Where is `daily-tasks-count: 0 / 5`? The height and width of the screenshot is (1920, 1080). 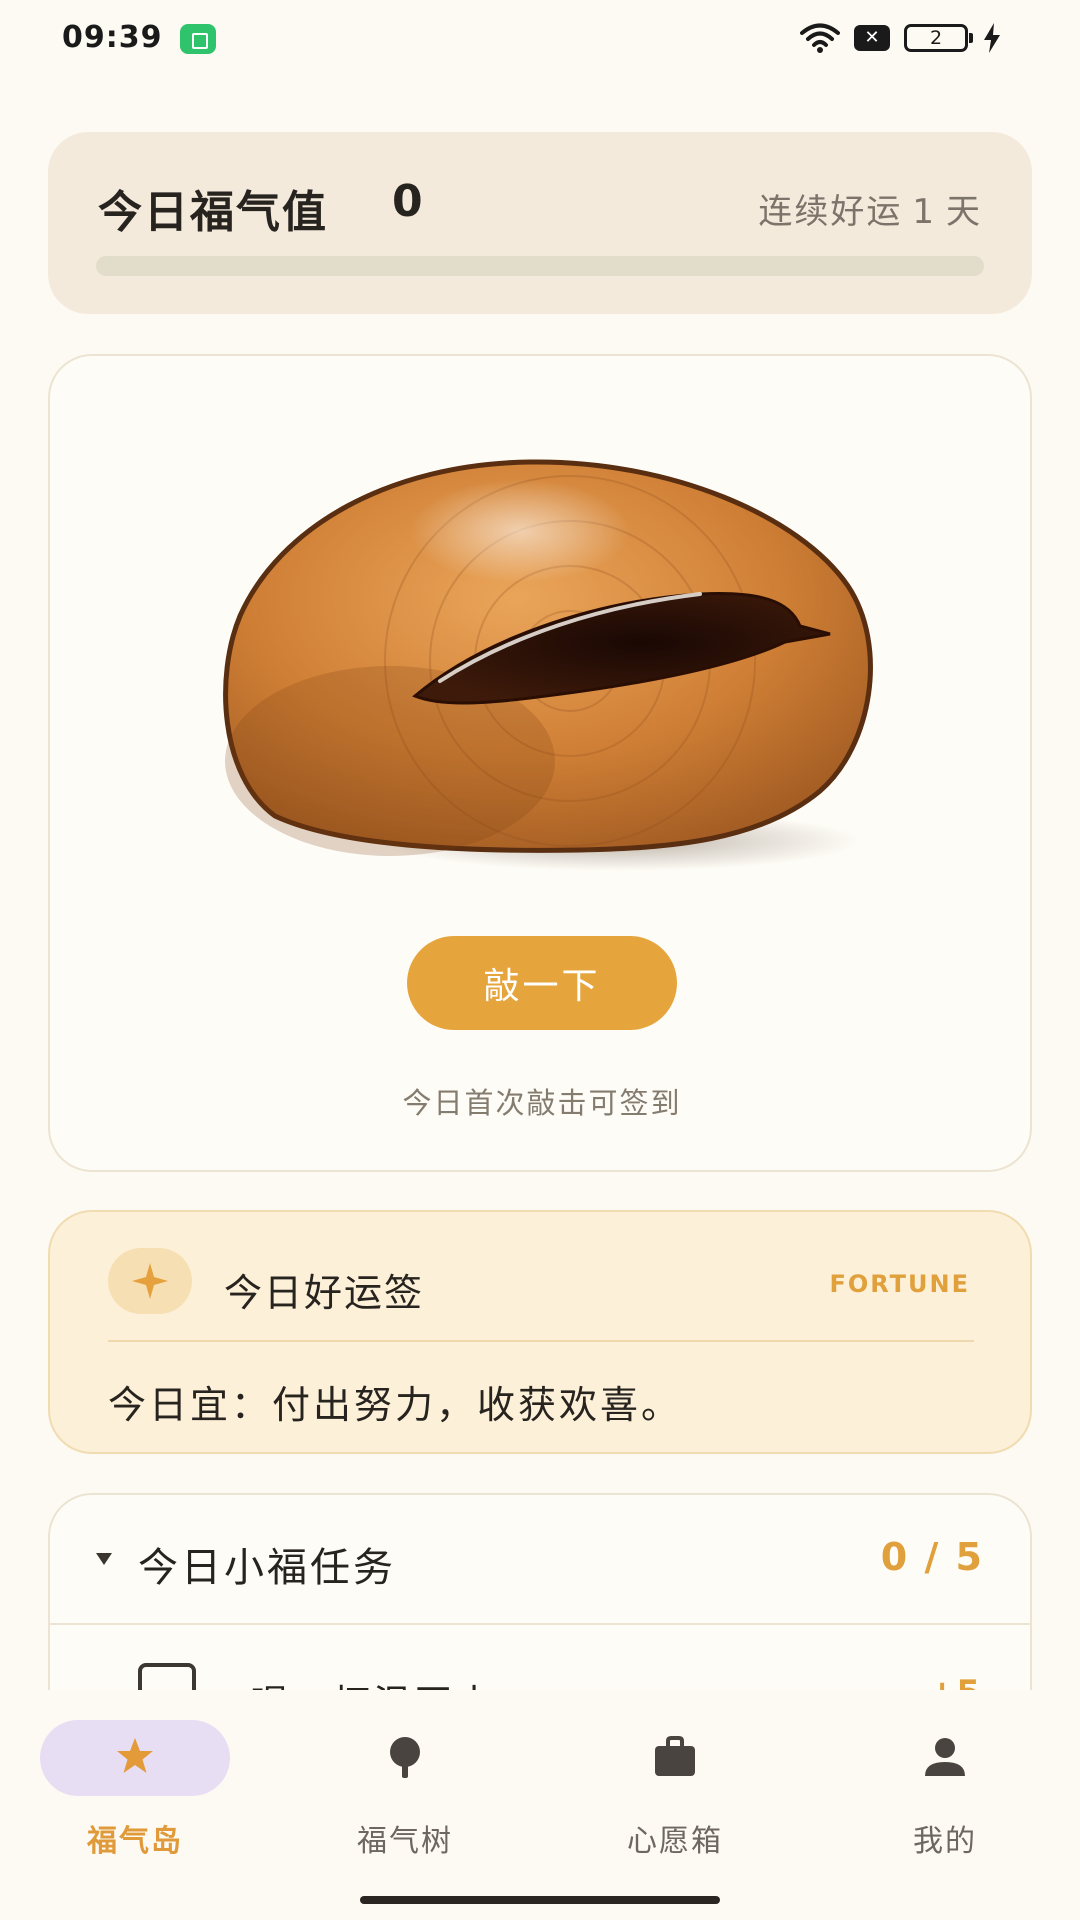
daily-tasks-count: 0 / 5 is located at coordinates (932, 1557).